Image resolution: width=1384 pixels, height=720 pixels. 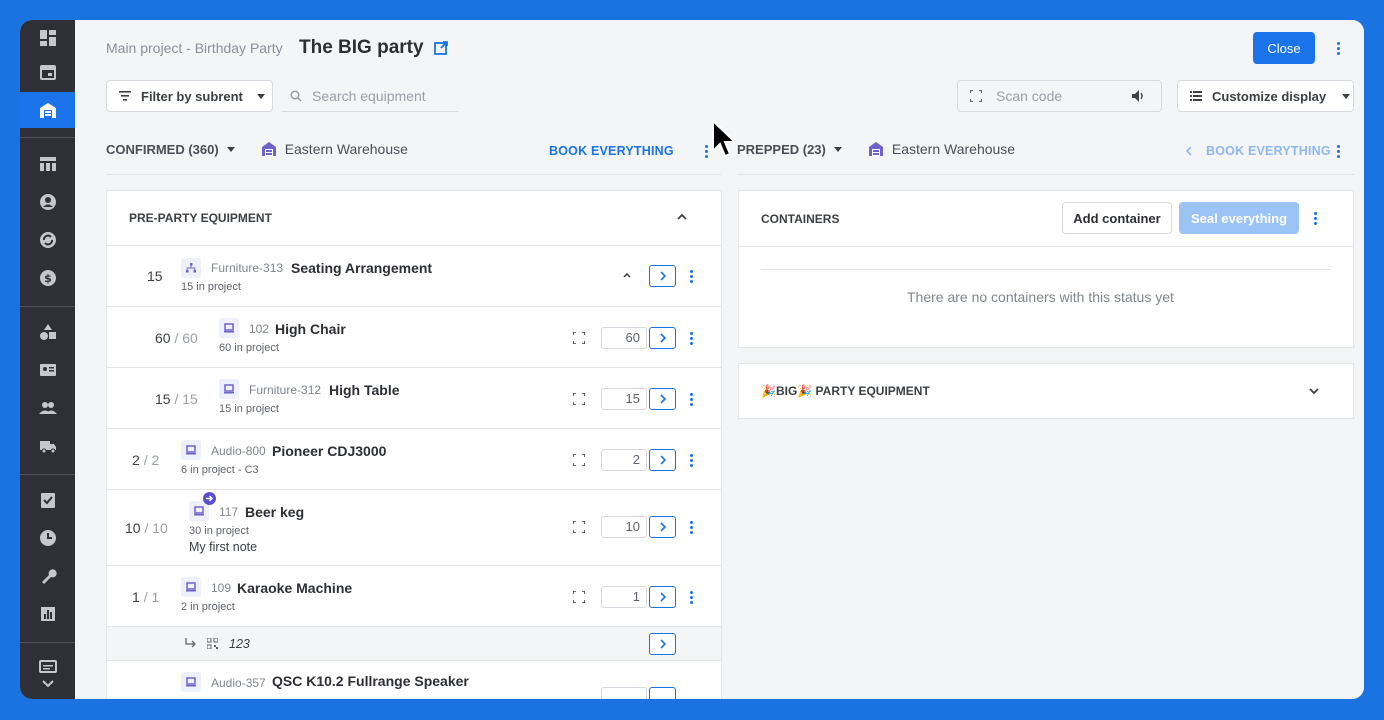 What do you see at coordinates (199, 511) in the screenshot?
I see `item-icon` at bounding box center [199, 511].